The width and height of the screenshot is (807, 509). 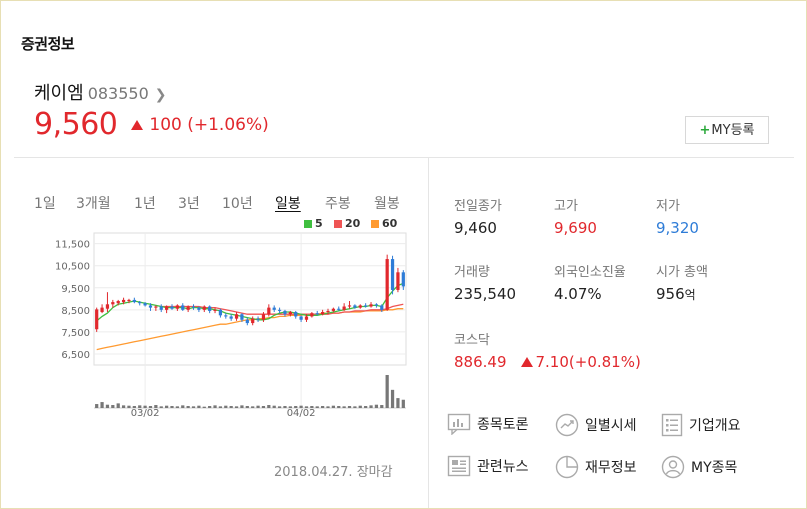 What do you see at coordinates (575, 216) in the screenshot?
I see `stat-high: 고가 9,690` at bounding box center [575, 216].